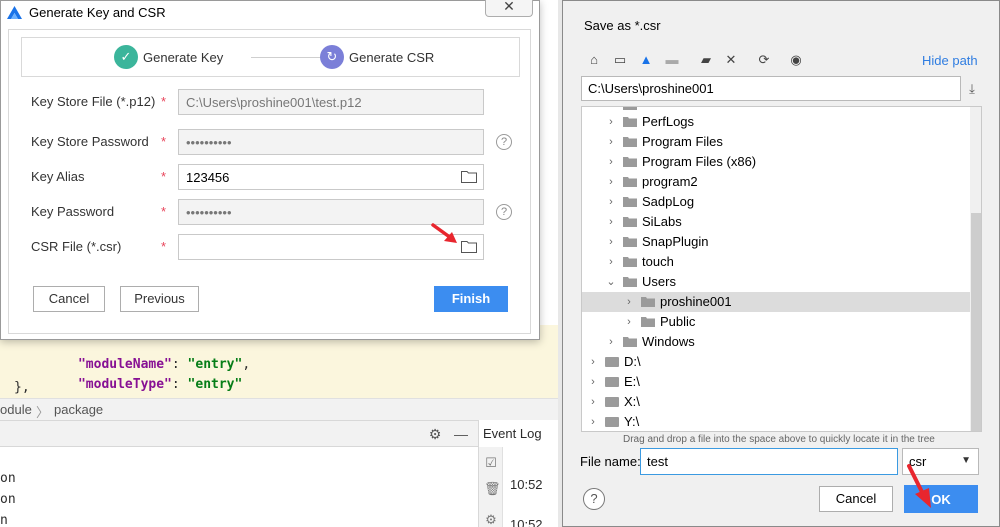 This screenshot has width=1000, height=527. Describe the element at coordinates (966, 460) in the screenshot. I see `chevron-down-icon: ▼` at that location.